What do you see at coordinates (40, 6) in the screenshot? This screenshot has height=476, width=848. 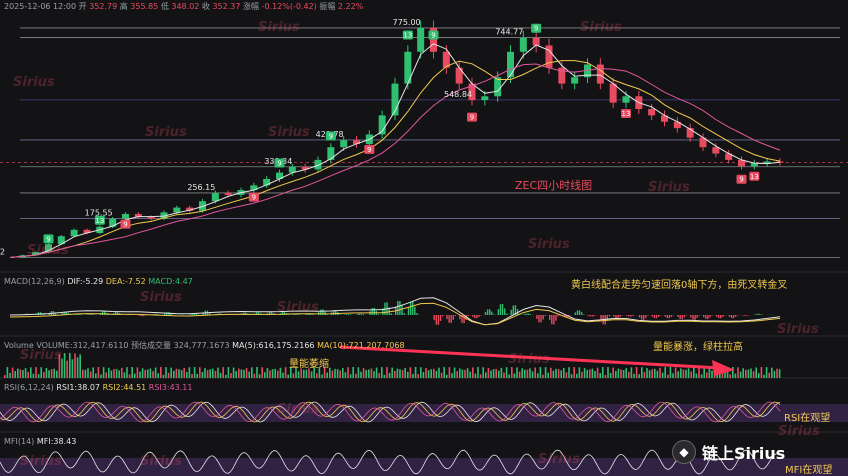 I see `header-datetime: 2025-12-06 12:00` at bounding box center [40, 6].